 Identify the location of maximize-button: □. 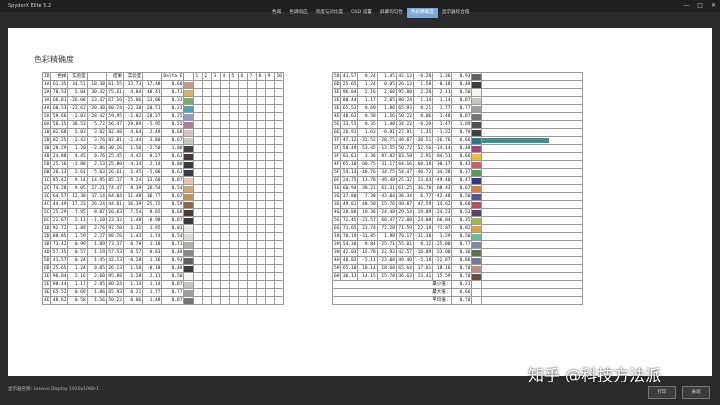
(700, 6).